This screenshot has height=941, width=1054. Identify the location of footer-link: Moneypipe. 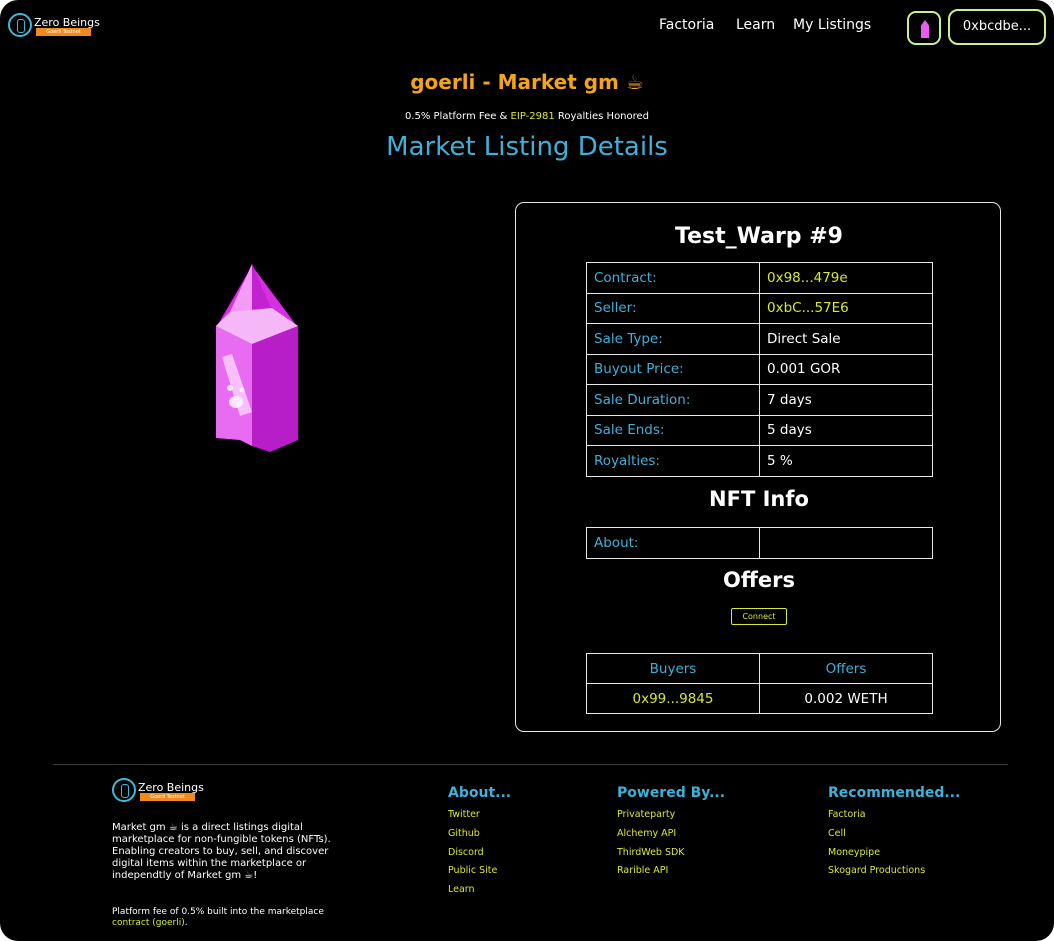
(894, 856).